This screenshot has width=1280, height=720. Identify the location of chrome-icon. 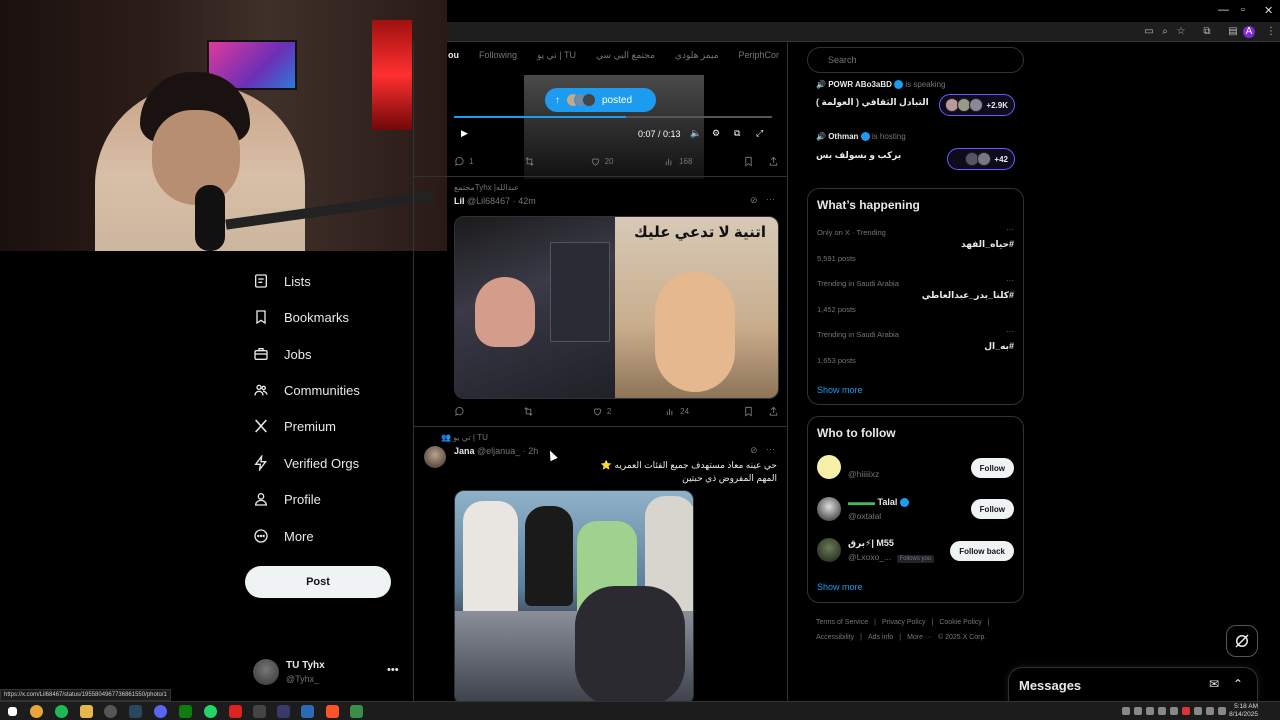
(36, 711).